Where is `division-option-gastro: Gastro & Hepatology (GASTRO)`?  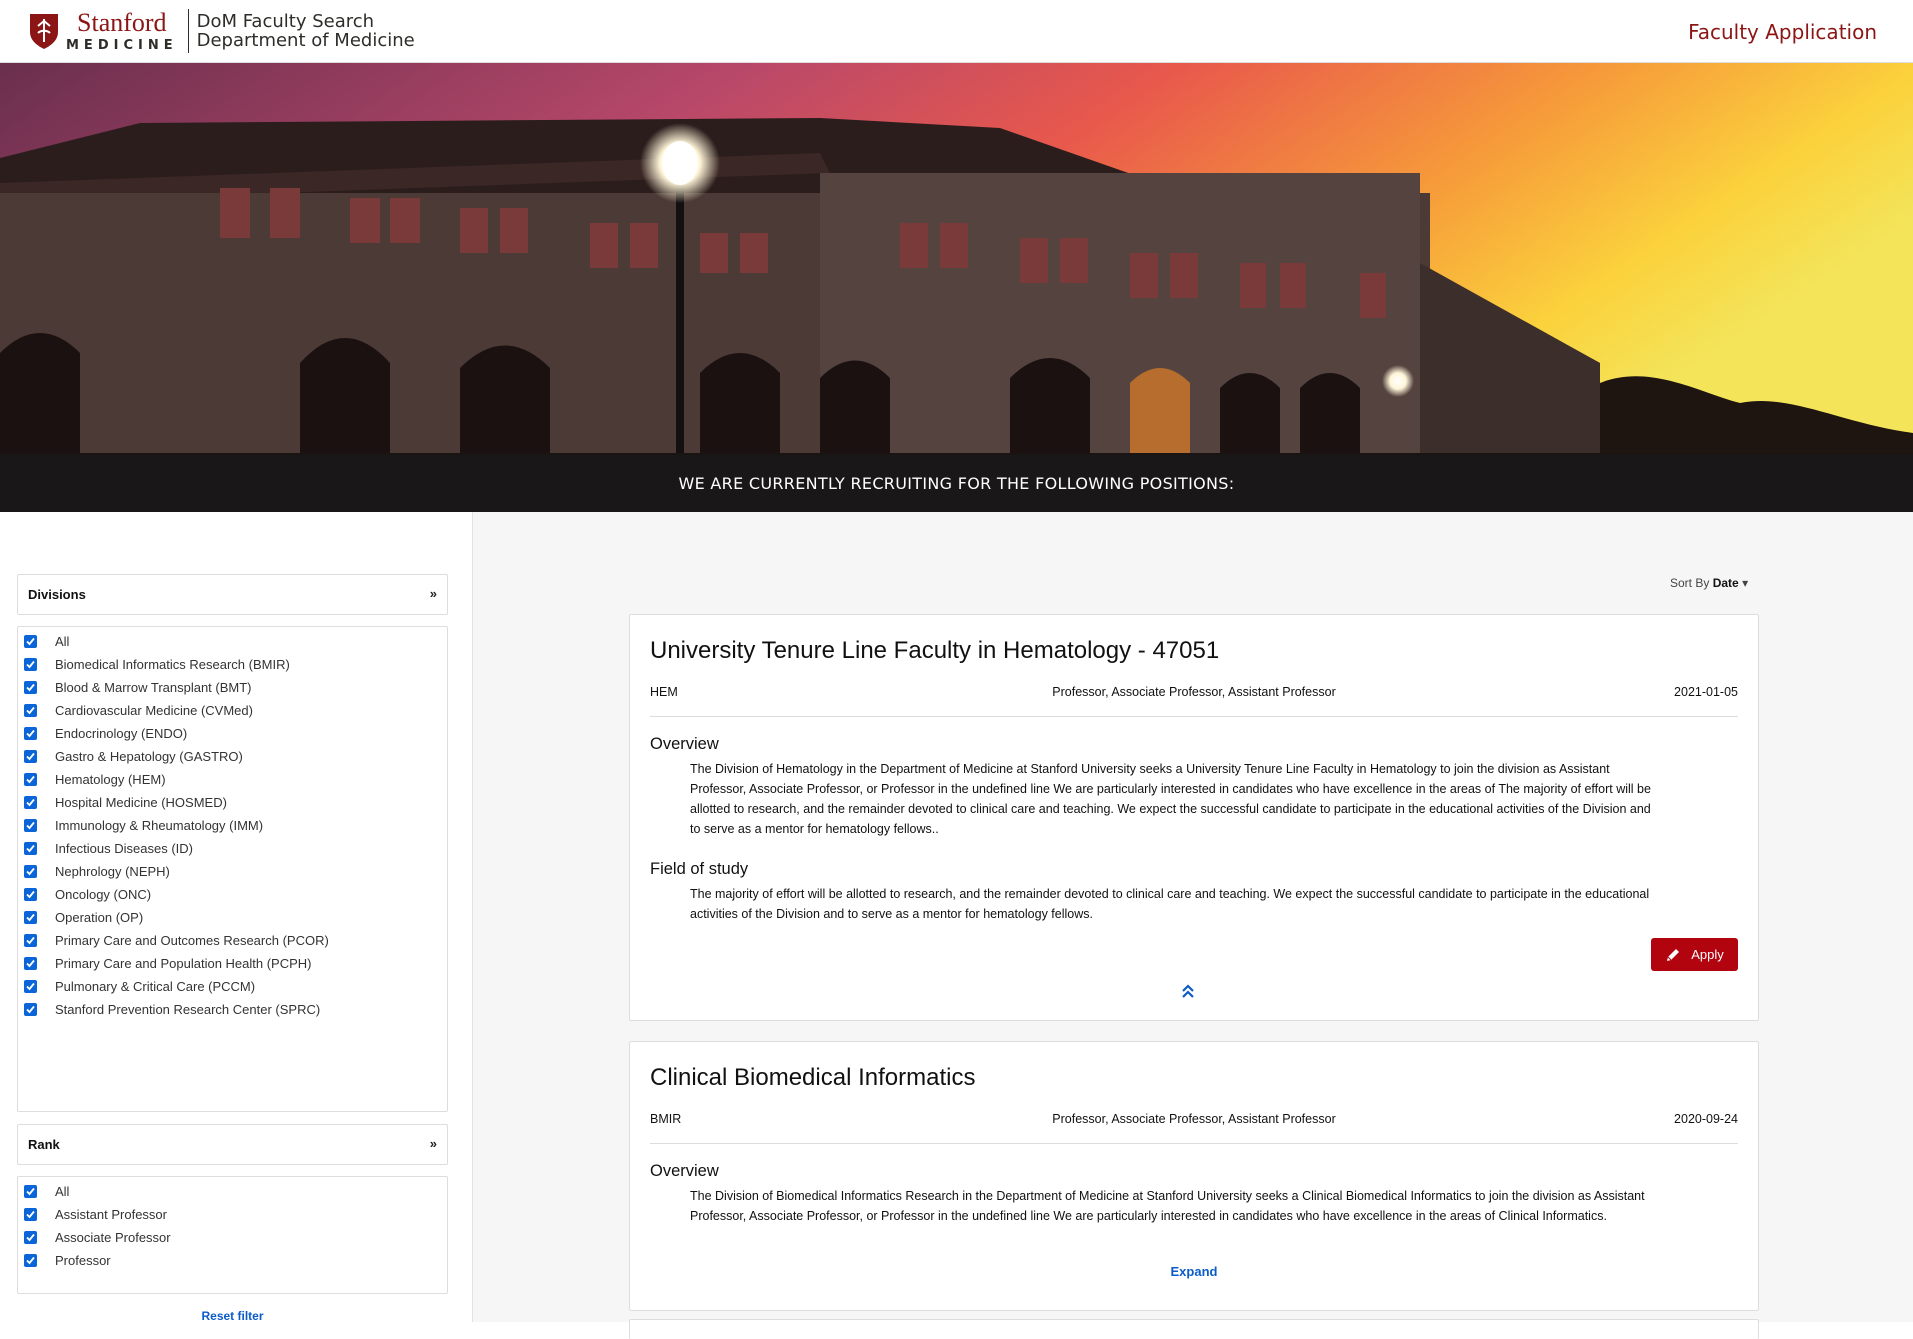
division-option-gastro: Gastro & Hepatology (GASTRO) is located at coordinates (133, 756).